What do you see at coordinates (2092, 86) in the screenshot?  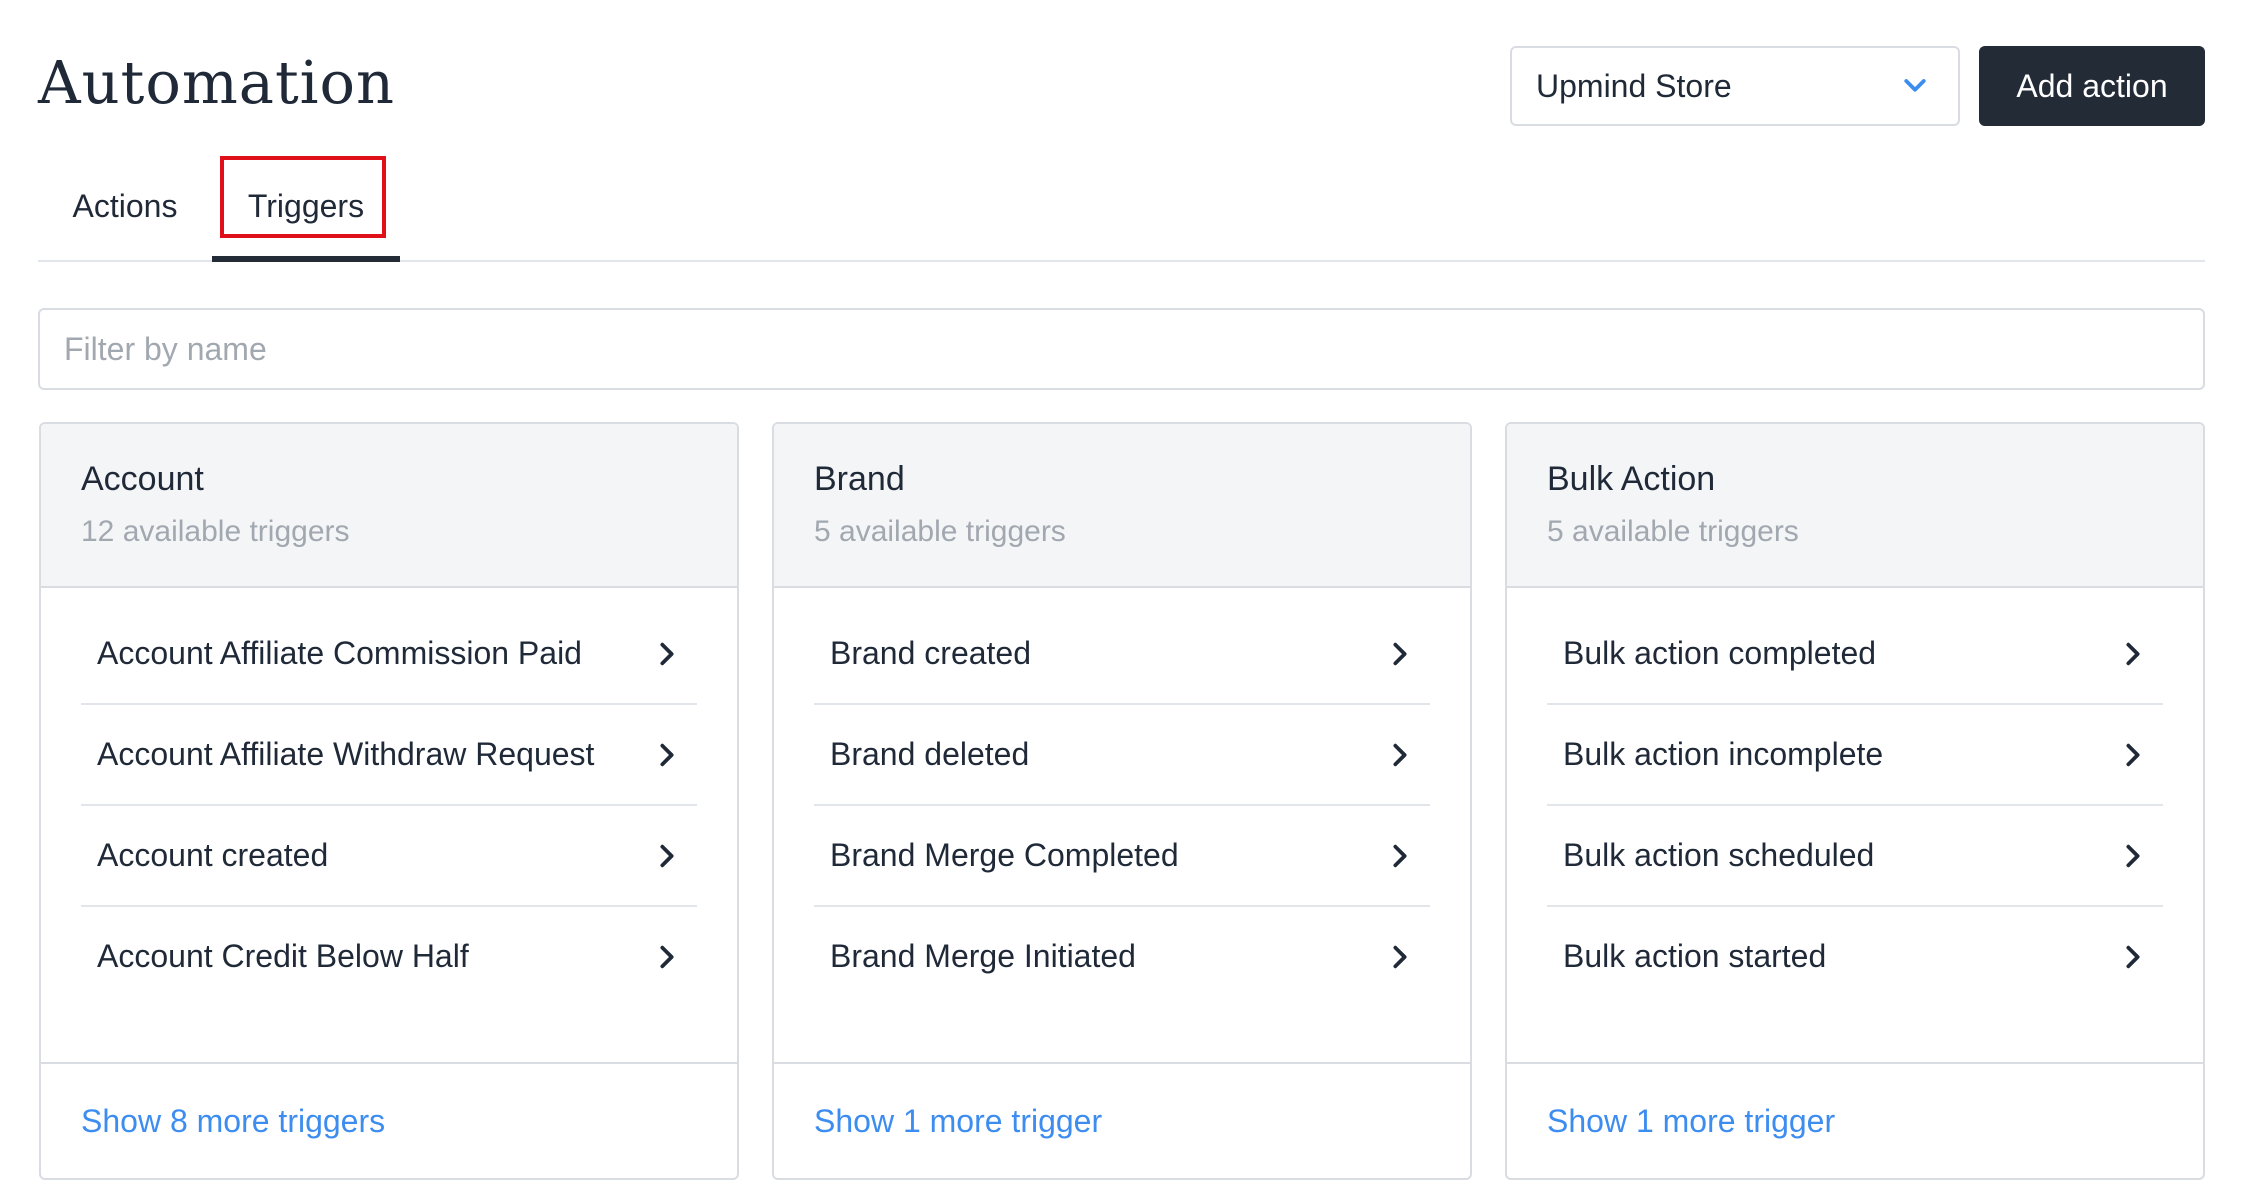 I see `add-action-button: Add action` at bounding box center [2092, 86].